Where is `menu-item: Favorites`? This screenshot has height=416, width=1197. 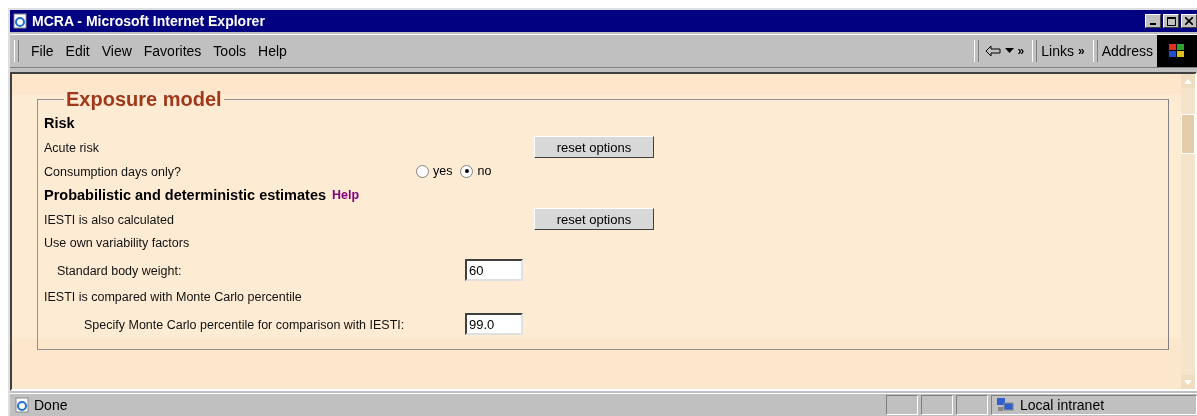 menu-item: Favorites is located at coordinates (172, 51).